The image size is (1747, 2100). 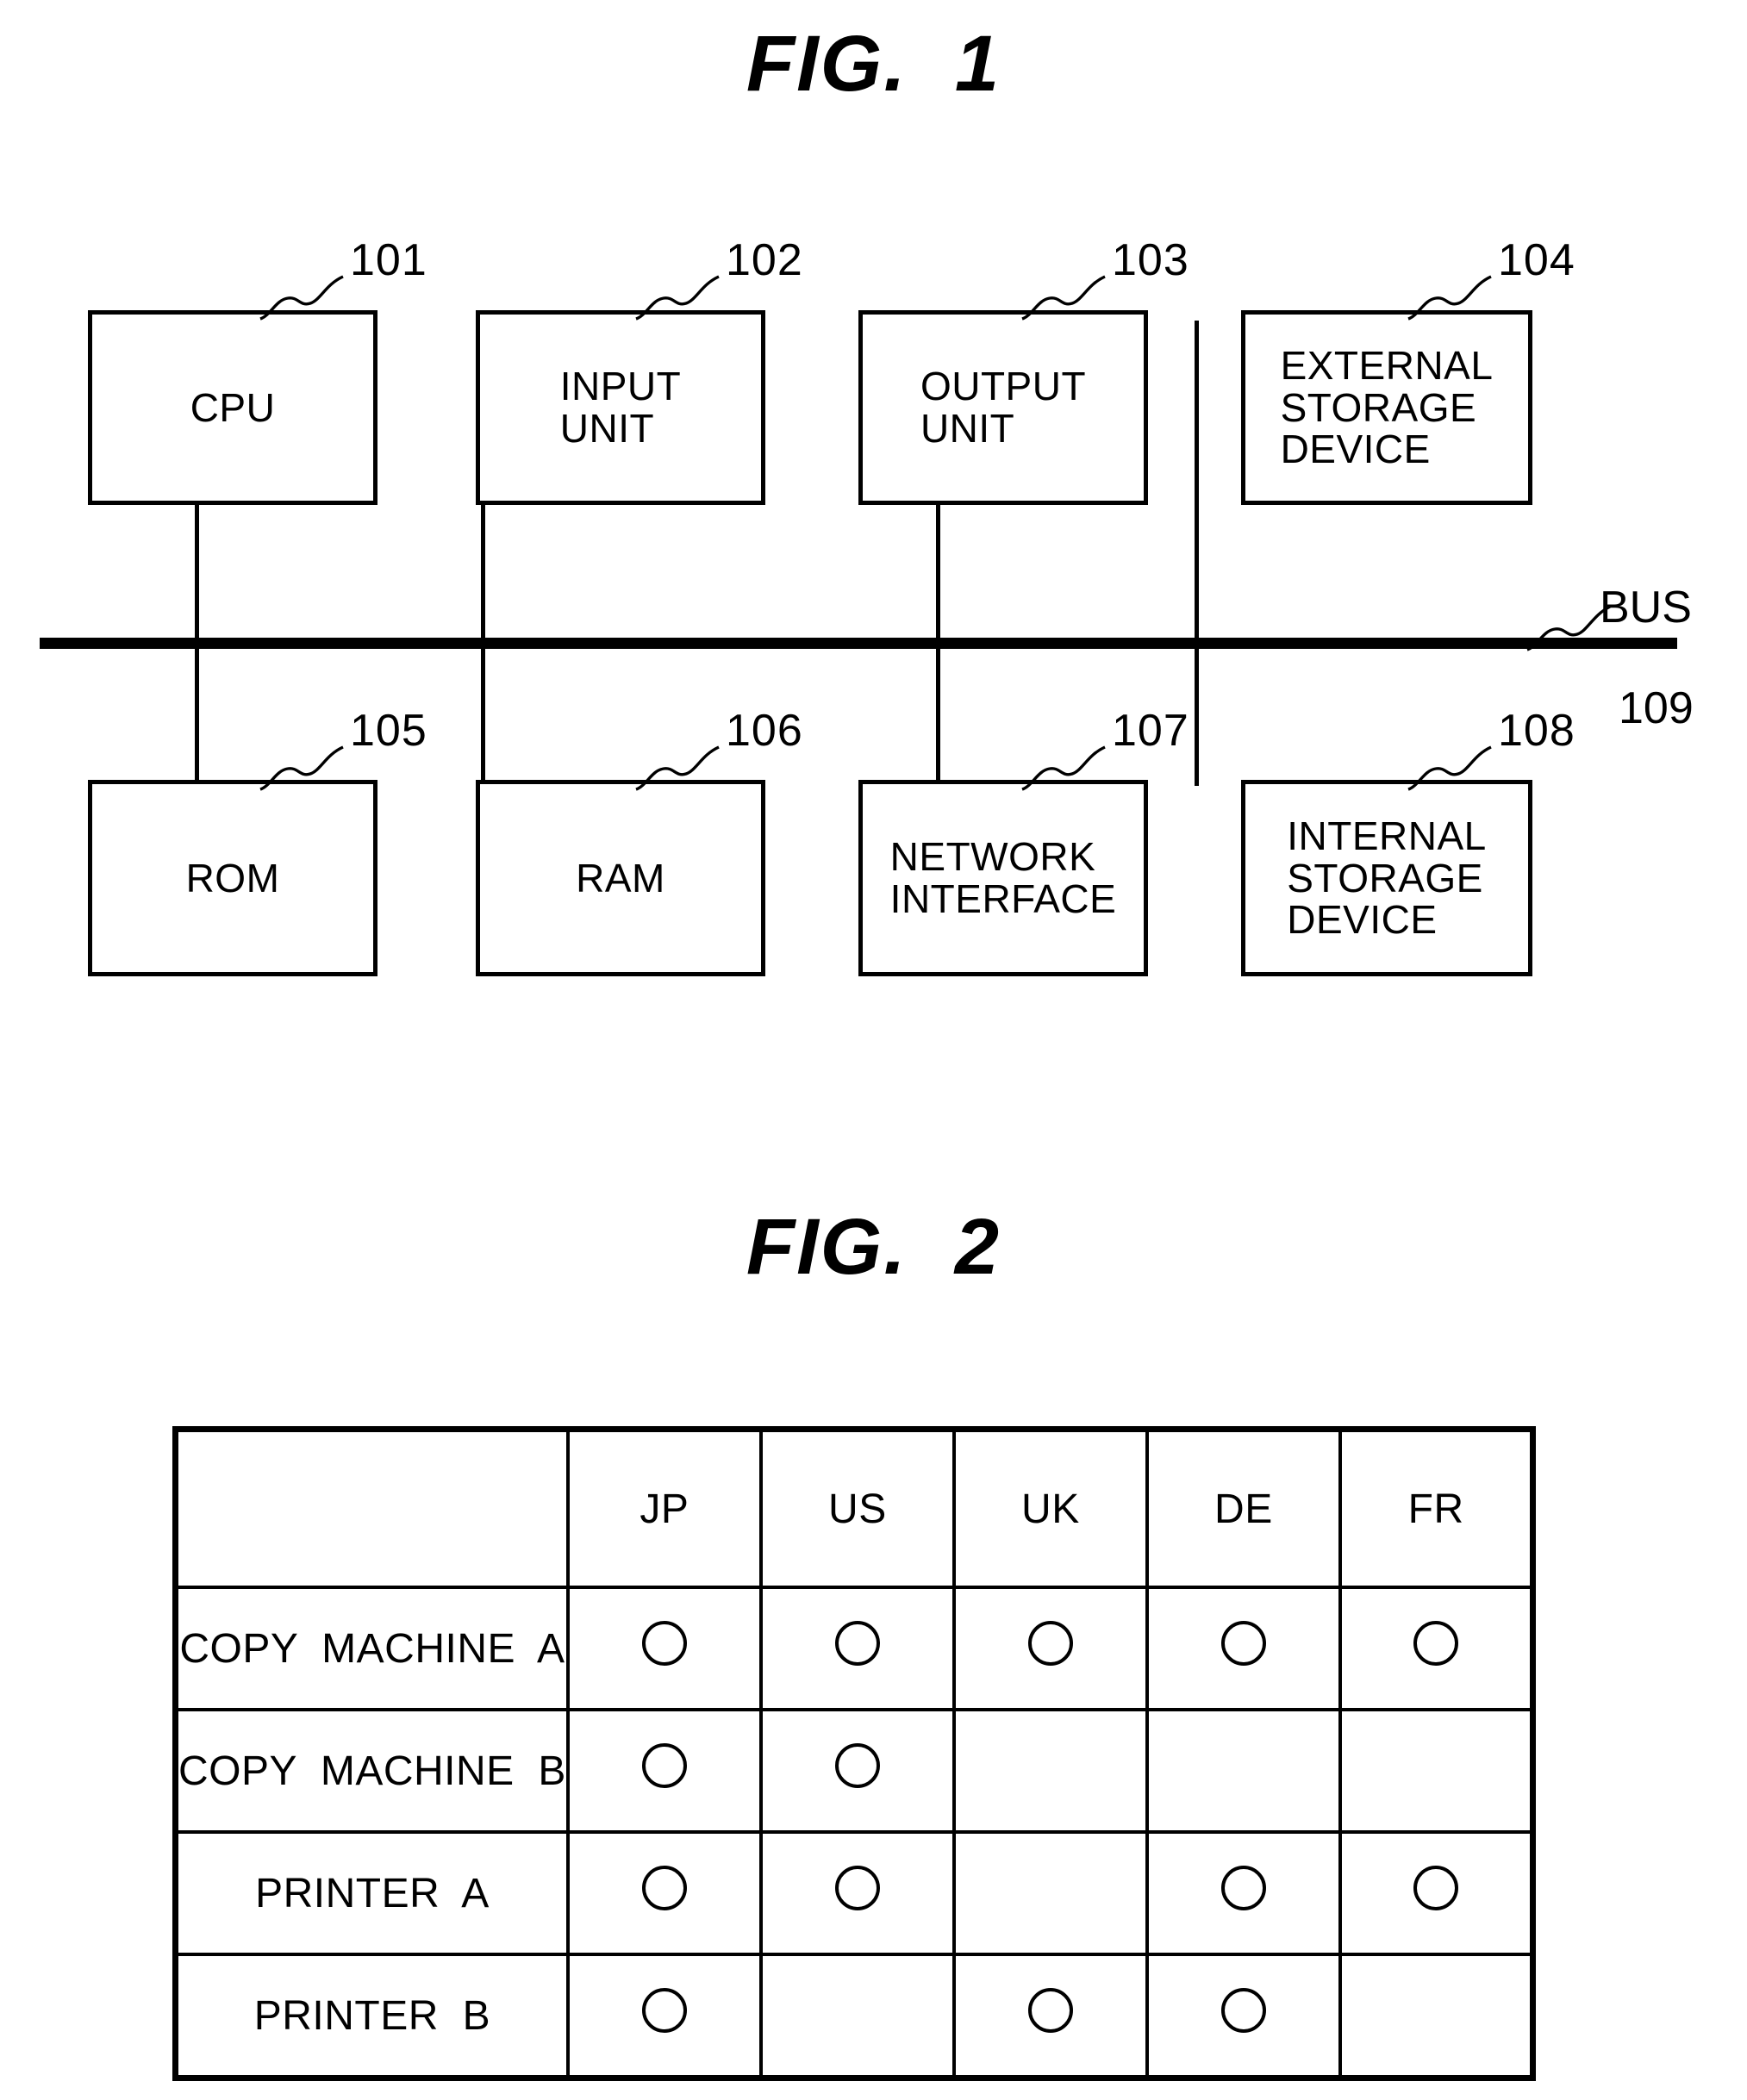 I want to click on block-network-interface: NETWORK INTERFACE, so click(x=1003, y=878).